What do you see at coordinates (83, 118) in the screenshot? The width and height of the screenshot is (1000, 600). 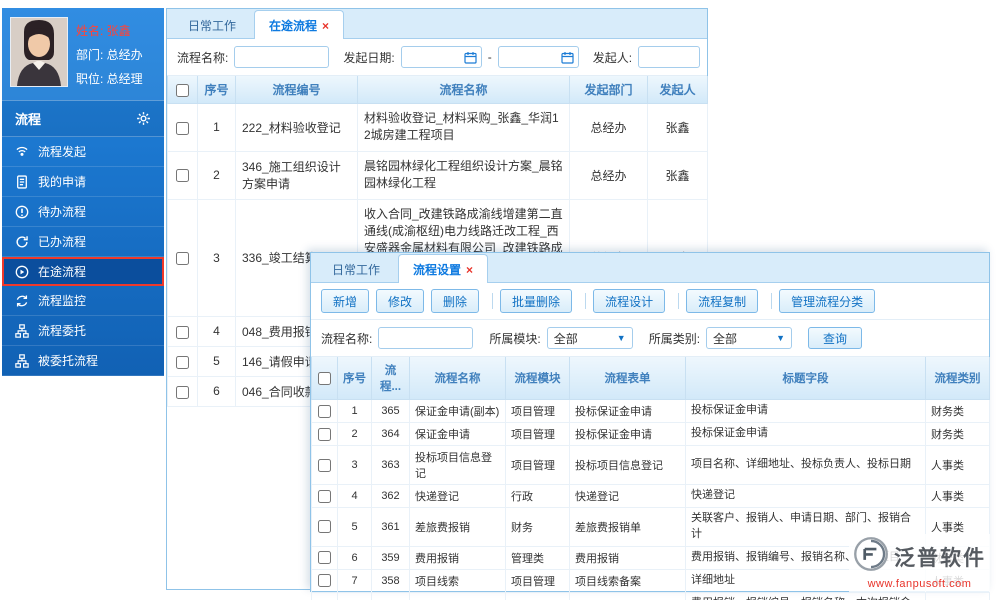 I see `sidebar-header: 流程` at bounding box center [83, 118].